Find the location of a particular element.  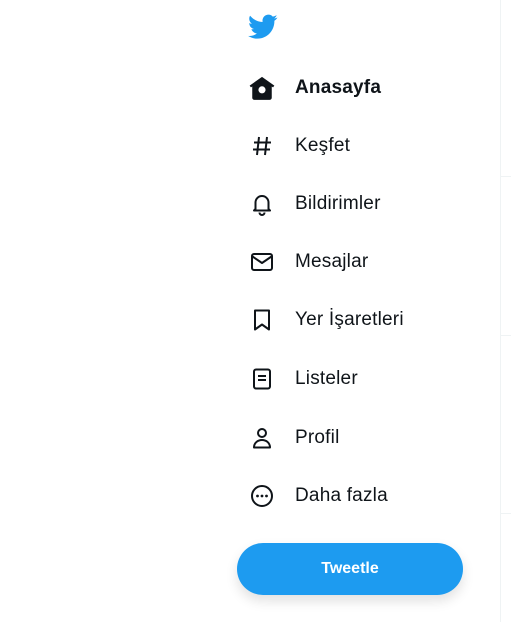

twitter-logo is located at coordinates (263, 27).